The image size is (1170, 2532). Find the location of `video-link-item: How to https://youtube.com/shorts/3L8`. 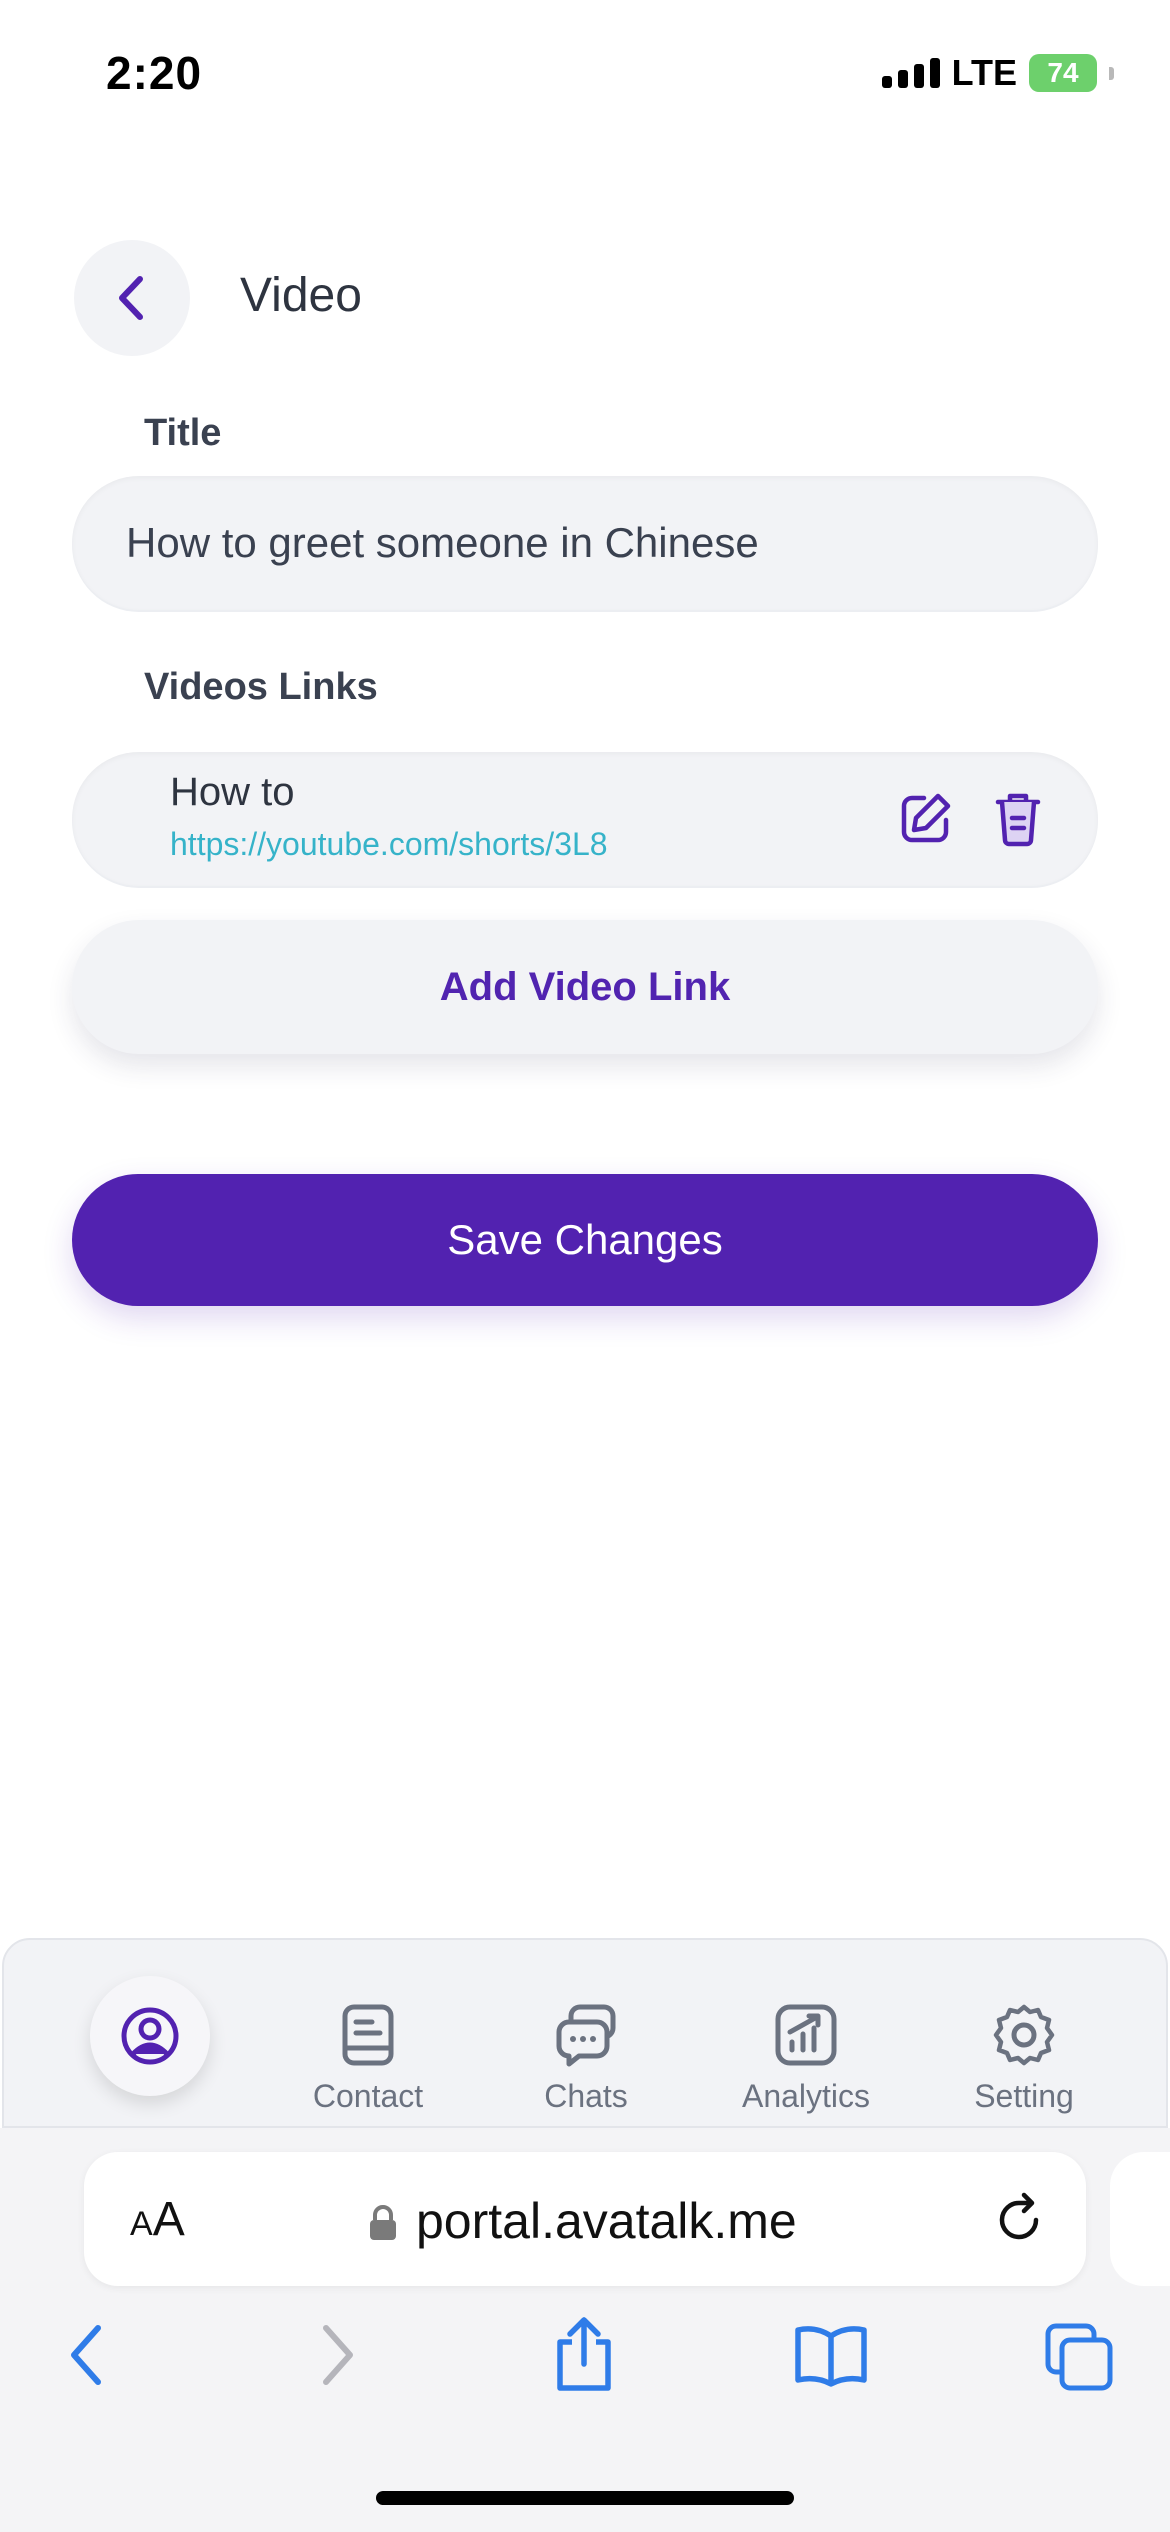

video-link-item: How to https://youtube.com/shorts/3L8 is located at coordinates (585, 819).